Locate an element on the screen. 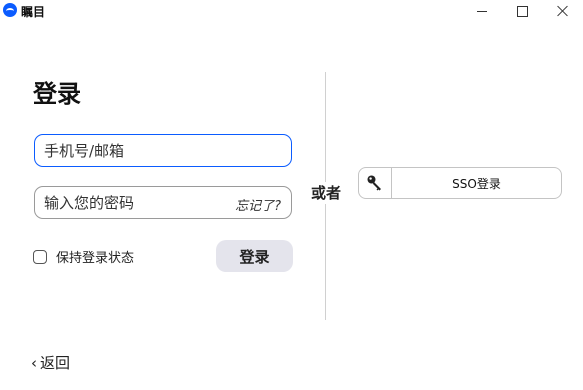 The width and height of the screenshot is (583, 390). email-field-container is located at coordinates (163, 150).